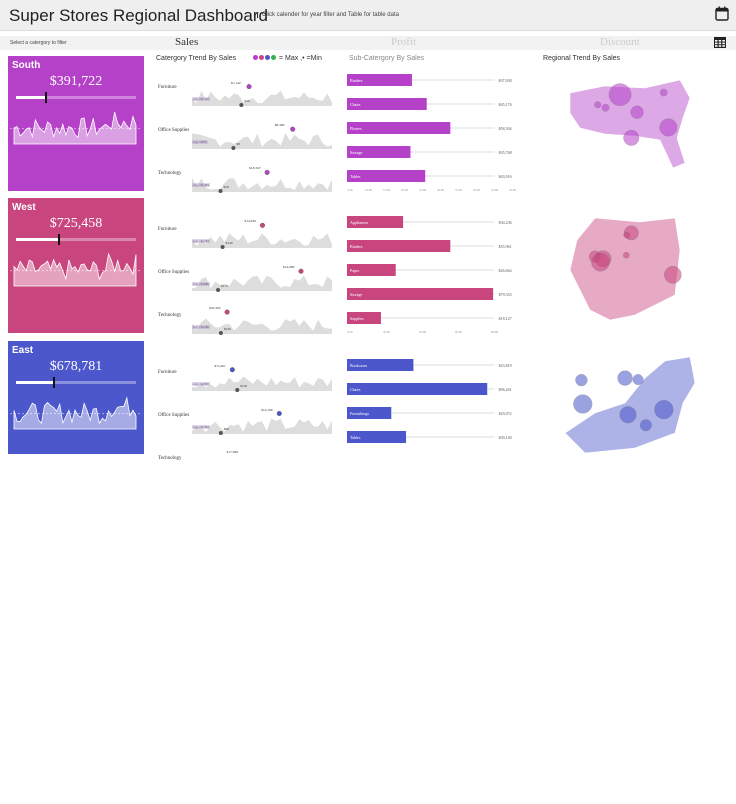 The image size is (736, 804). Describe the element at coordinates (505, 152) in the screenshot. I see `subcat-value: $35,768` at that location.